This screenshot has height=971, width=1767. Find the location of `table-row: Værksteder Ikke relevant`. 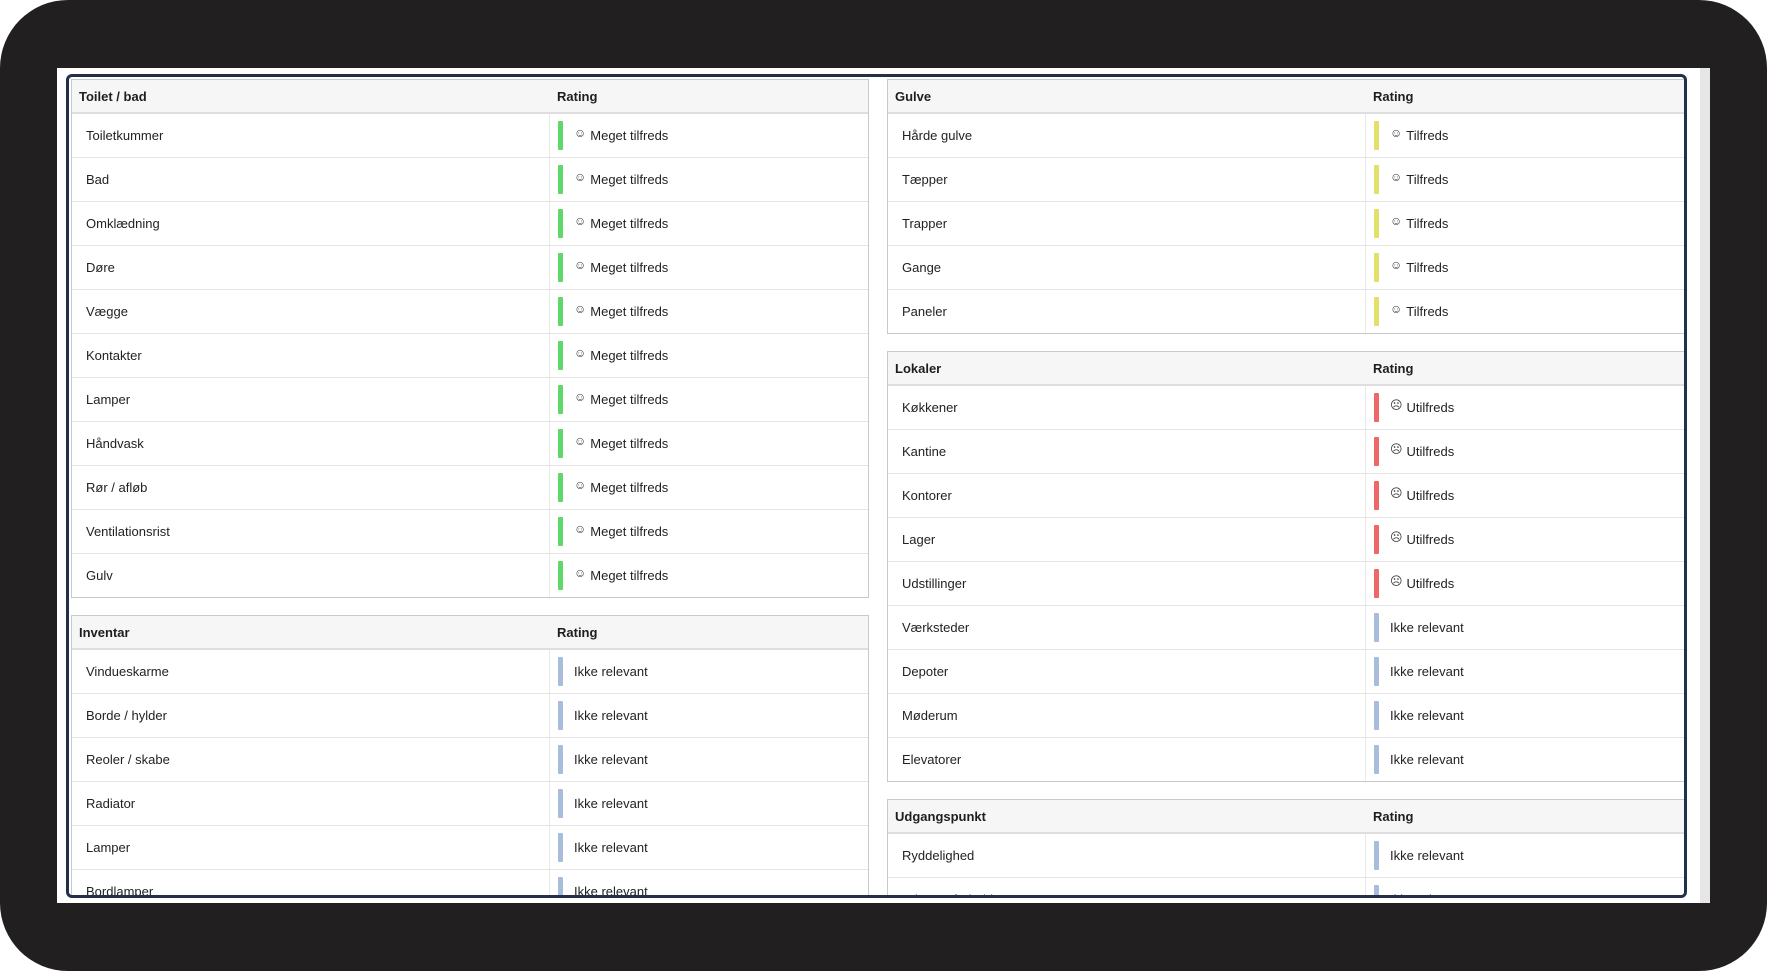

table-row: Værksteder Ikke relevant is located at coordinates (1286, 628).